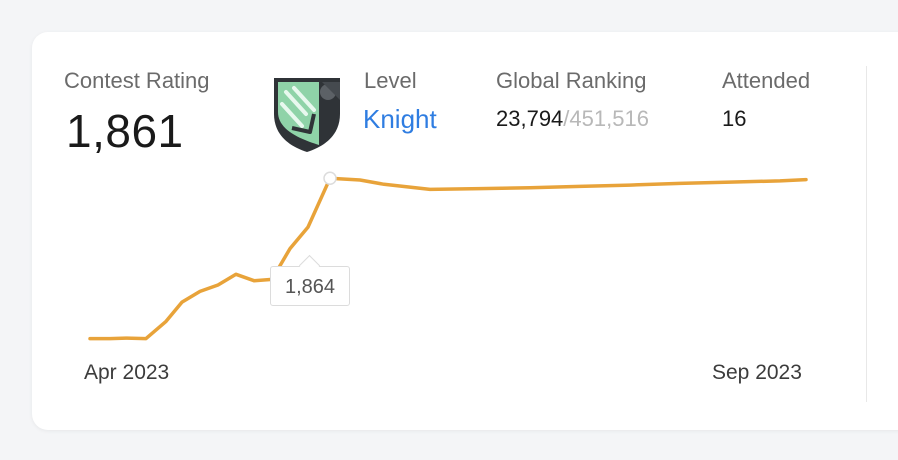 This screenshot has width=898, height=460. I want to click on x-axis-label-start: Apr 2023, so click(127, 372).